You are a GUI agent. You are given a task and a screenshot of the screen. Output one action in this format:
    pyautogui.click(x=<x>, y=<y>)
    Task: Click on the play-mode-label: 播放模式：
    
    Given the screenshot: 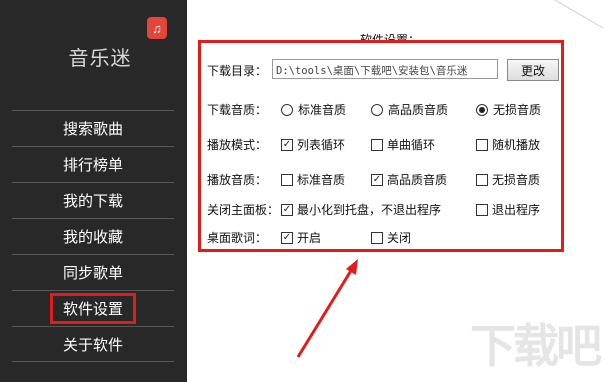 What is the action you would take?
    pyautogui.click(x=237, y=145)
    